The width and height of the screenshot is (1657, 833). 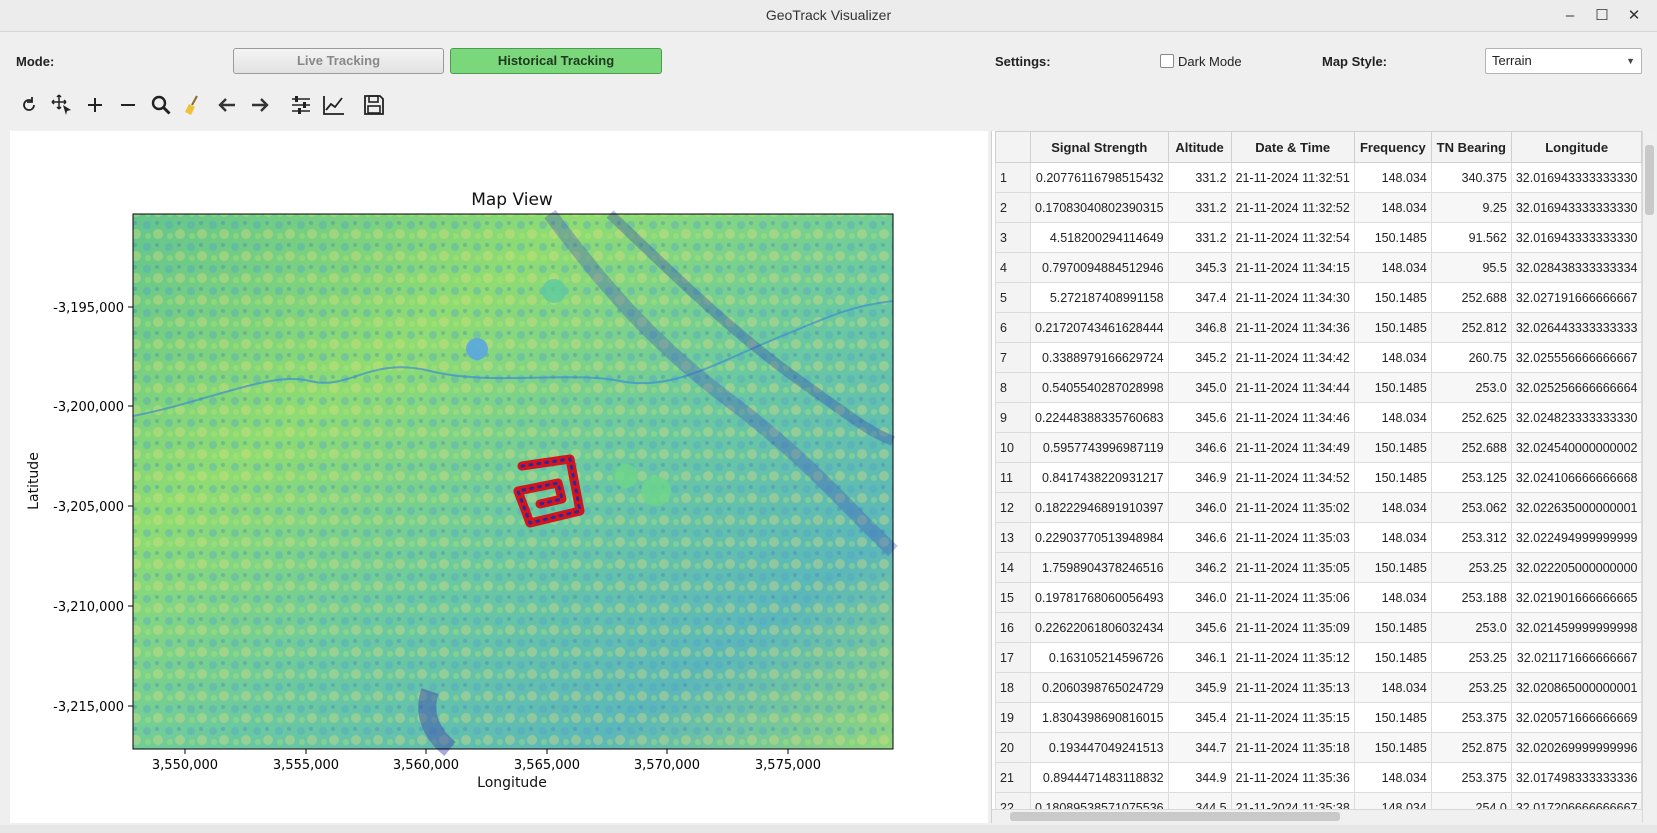 I want to click on table-cell: 0.8944471483118832, so click(x=1099, y=777).